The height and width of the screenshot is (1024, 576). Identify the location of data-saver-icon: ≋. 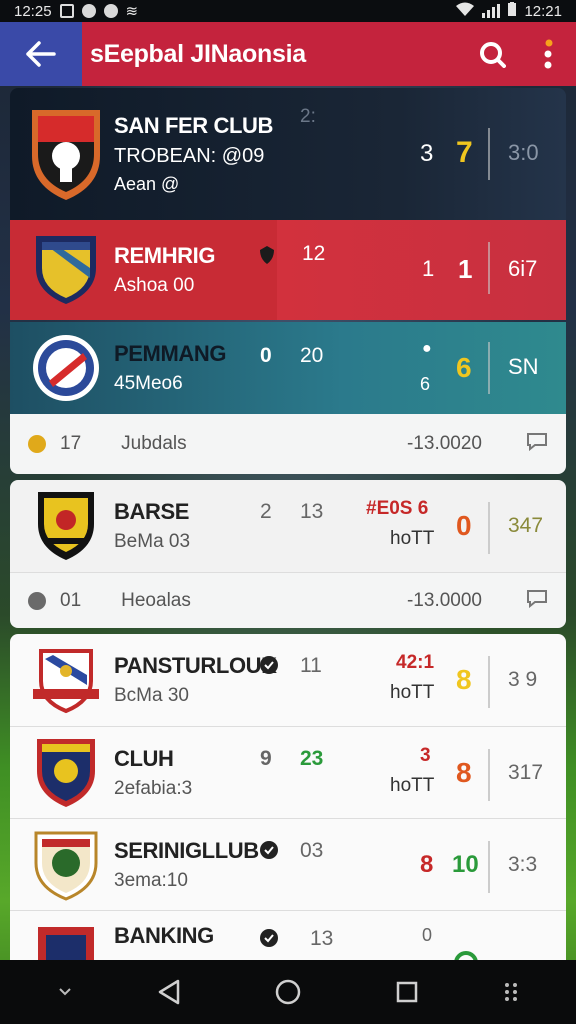
(132, 11).